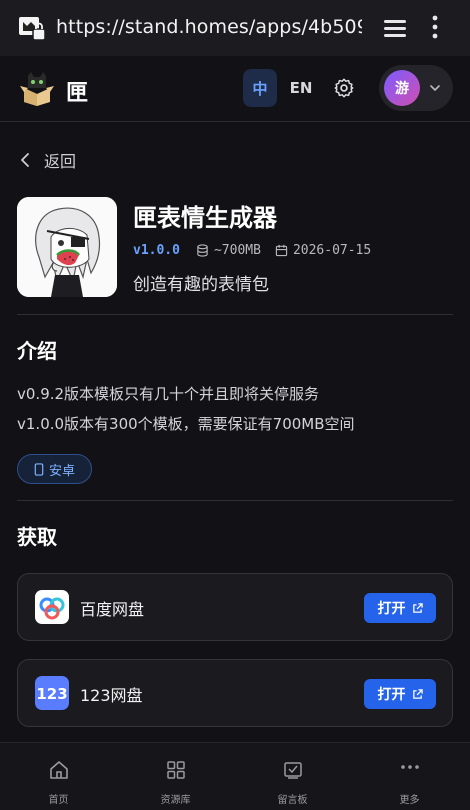 This screenshot has height=810, width=470. What do you see at coordinates (409, 800) in the screenshot?
I see `nav-label: 更多` at bounding box center [409, 800].